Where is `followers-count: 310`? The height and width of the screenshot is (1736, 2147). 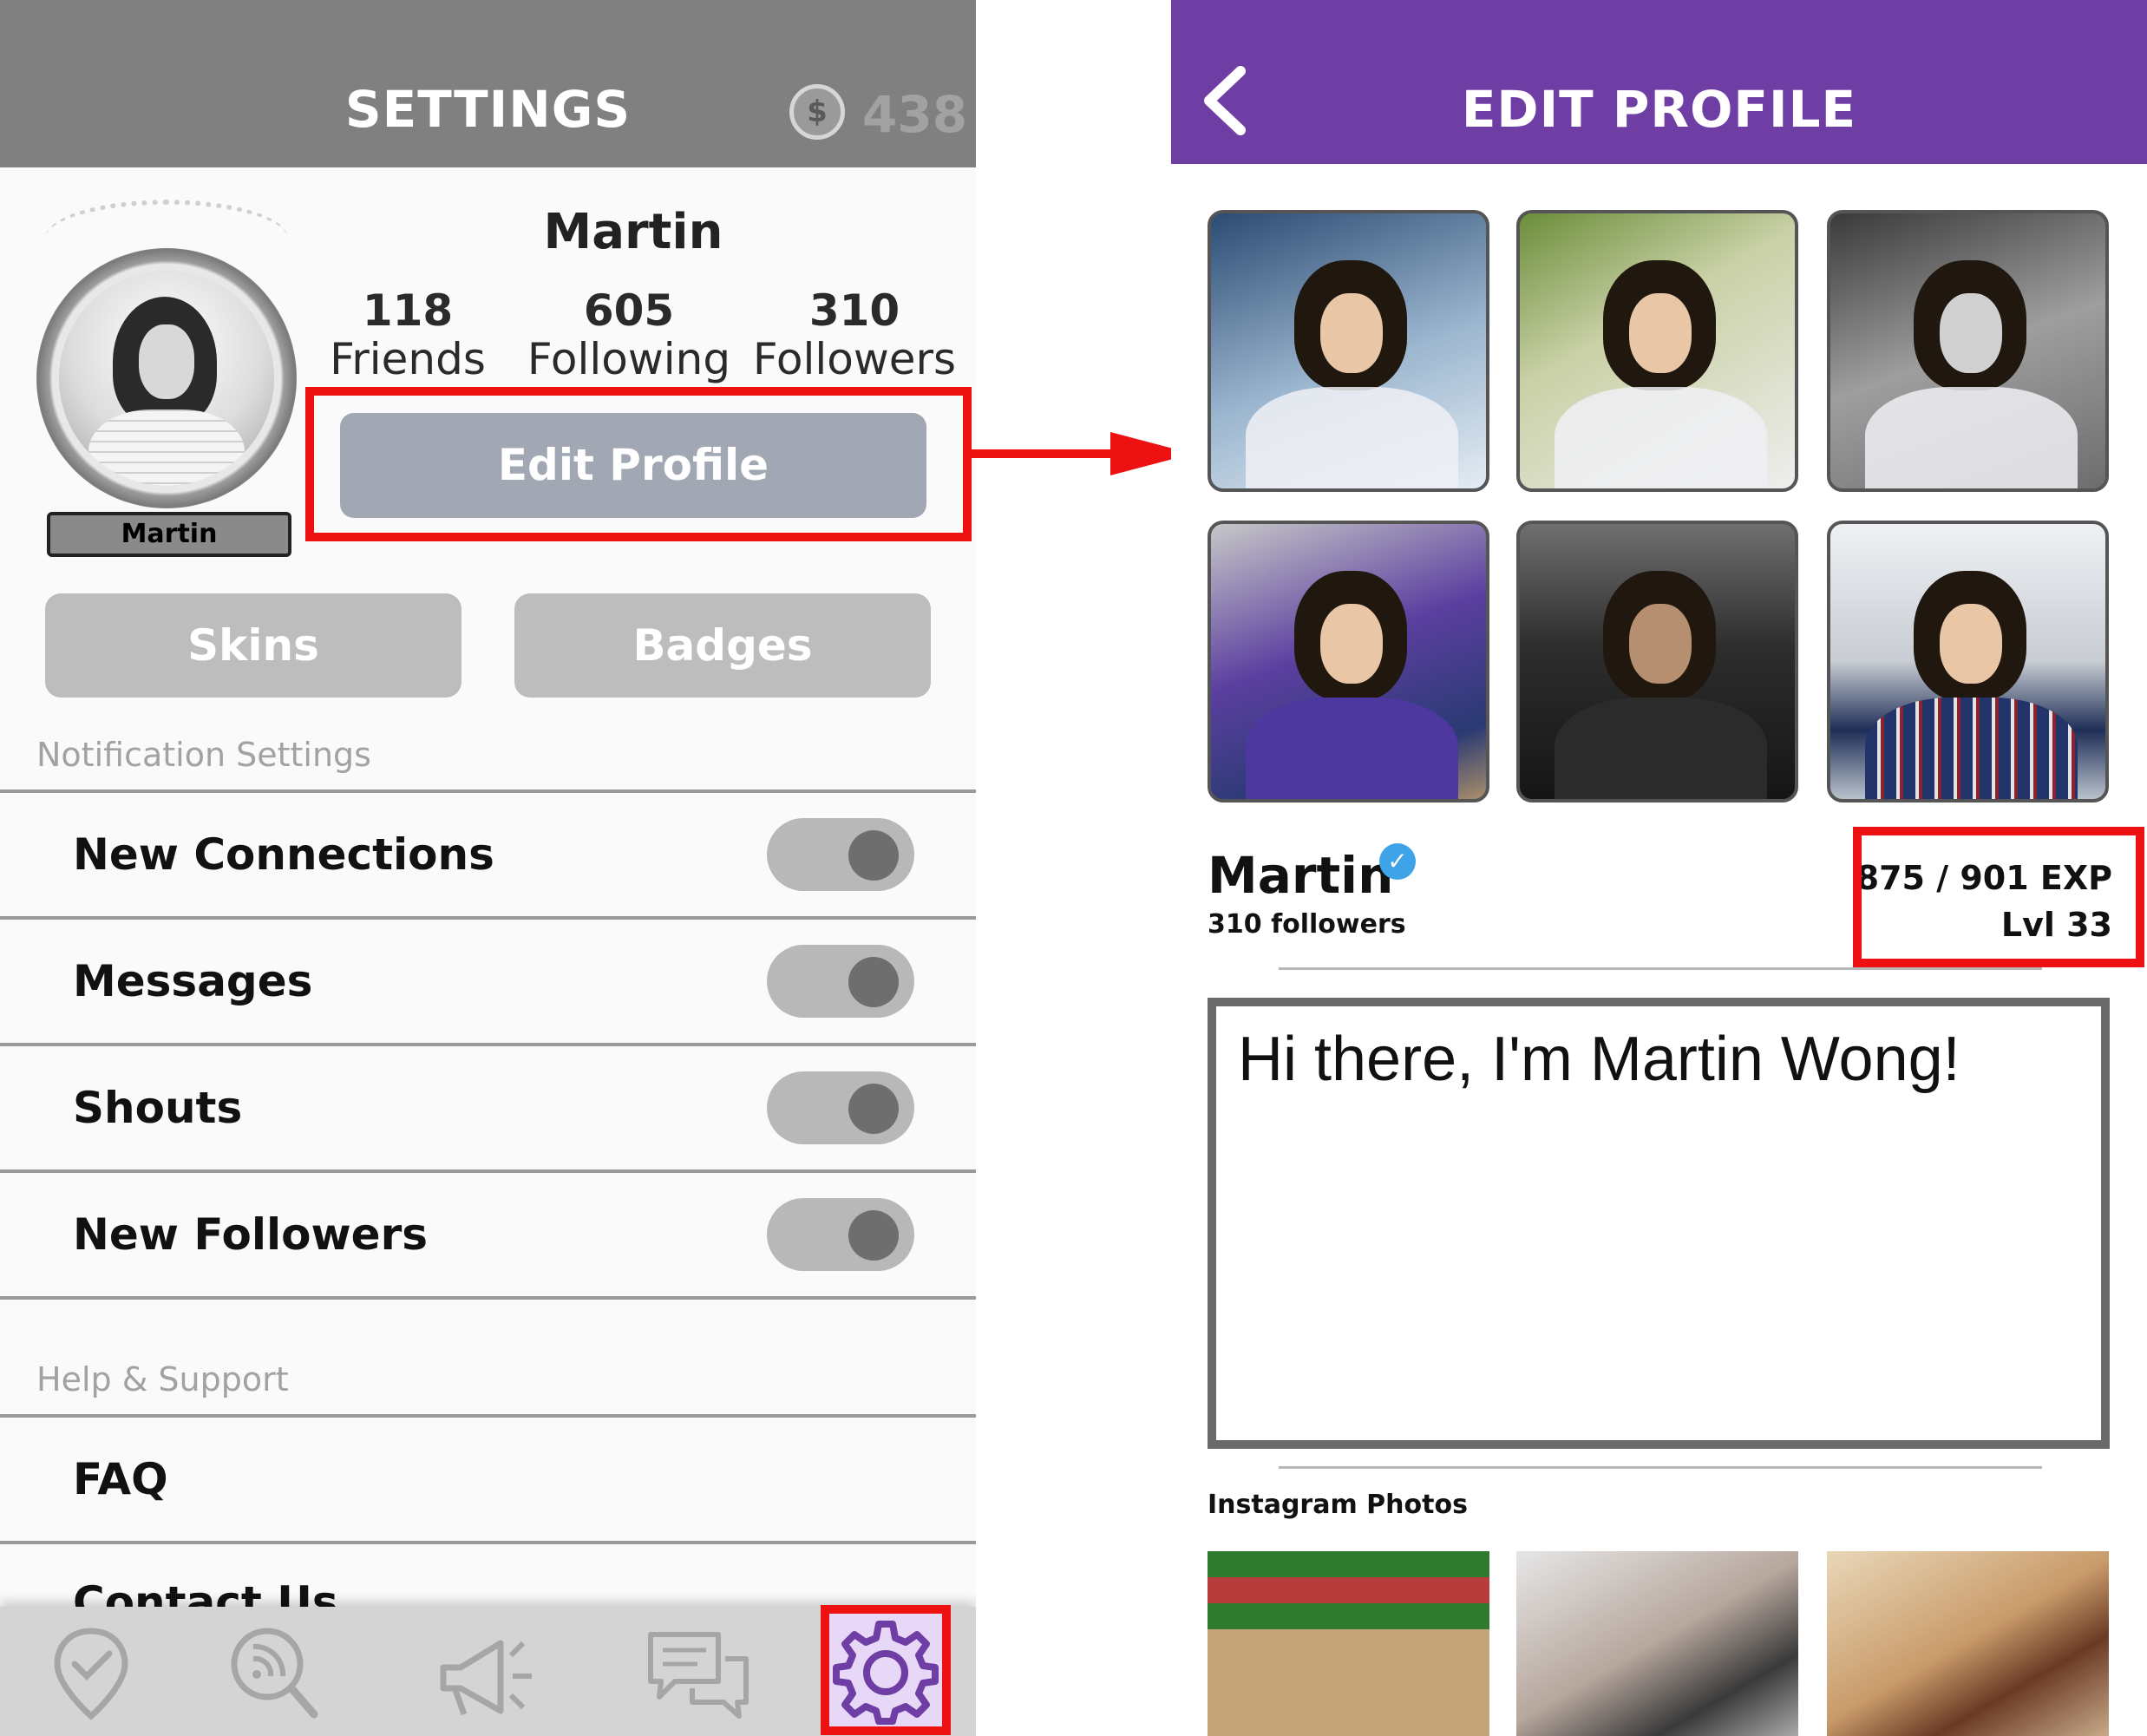 followers-count: 310 is located at coordinates (854, 310).